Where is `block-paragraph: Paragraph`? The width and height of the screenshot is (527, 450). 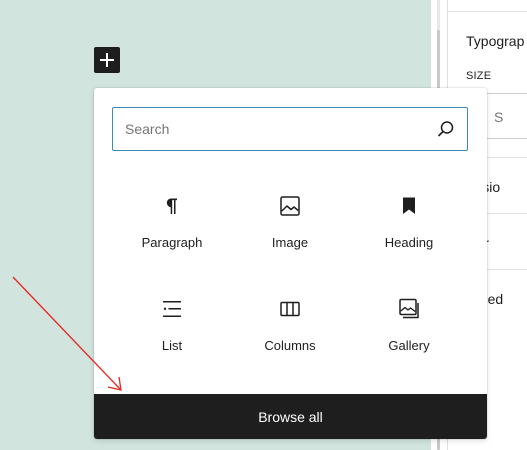
block-paragraph: Paragraph is located at coordinates (172, 236).